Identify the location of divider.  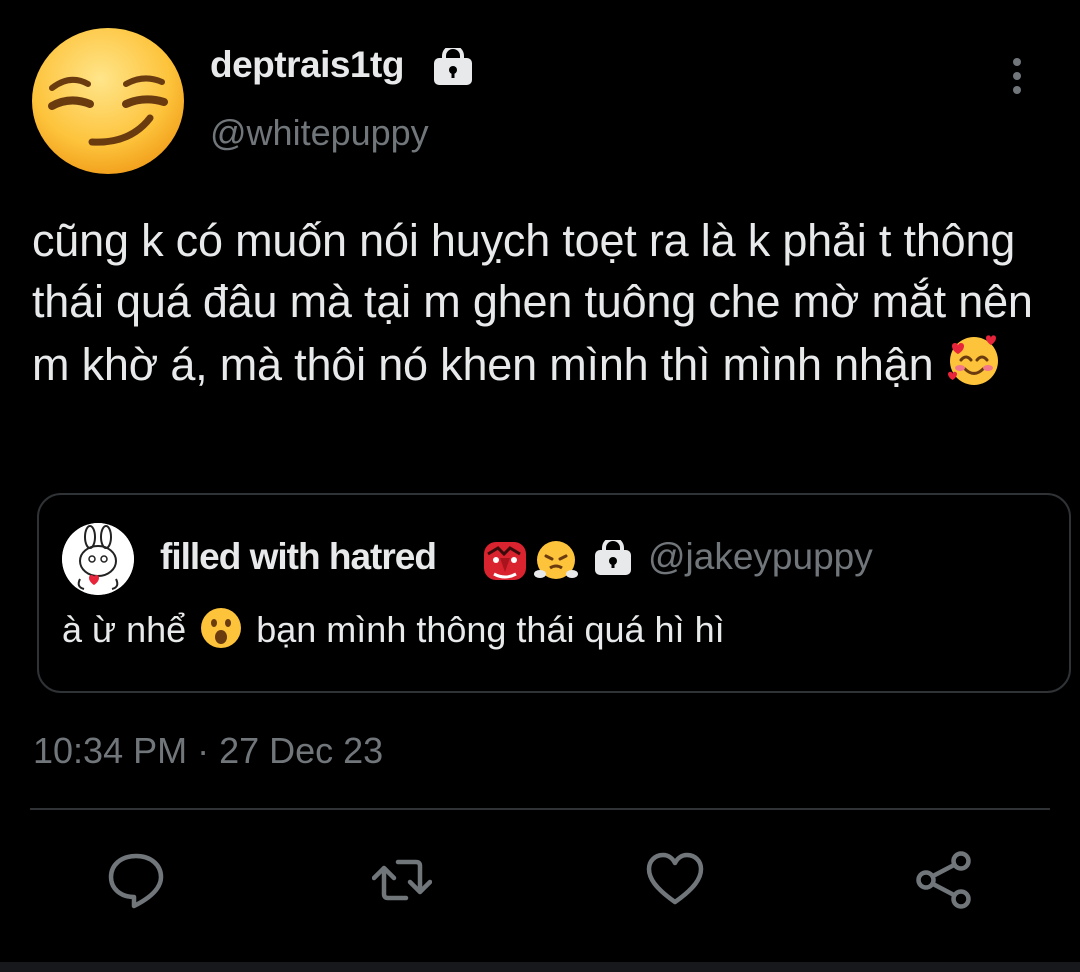
(540, 809).